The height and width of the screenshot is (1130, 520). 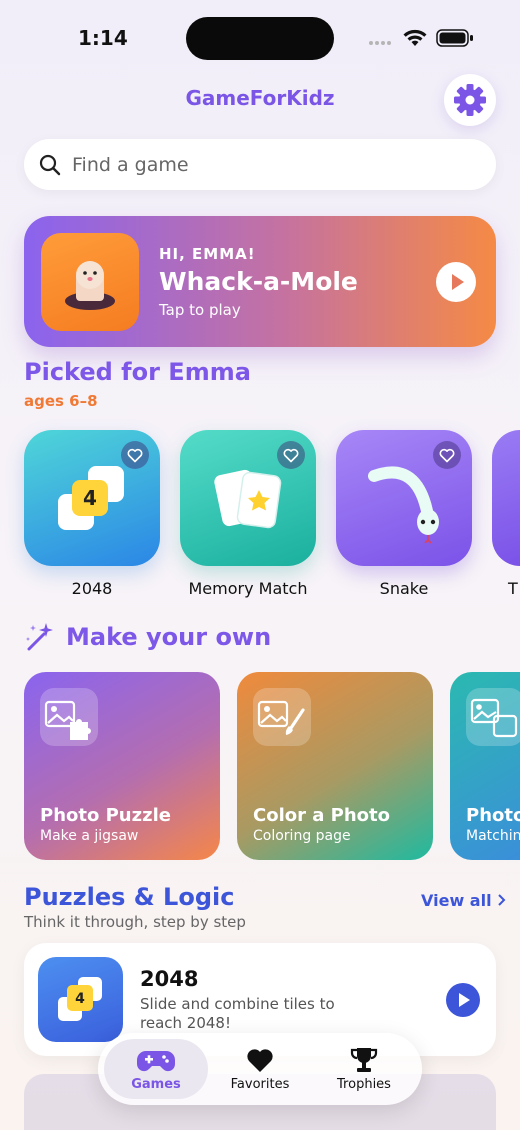 What do you see at coordinates (169, 979) in the screenshot?
I see `game-title: 2048` at bounding box center [169, 979].